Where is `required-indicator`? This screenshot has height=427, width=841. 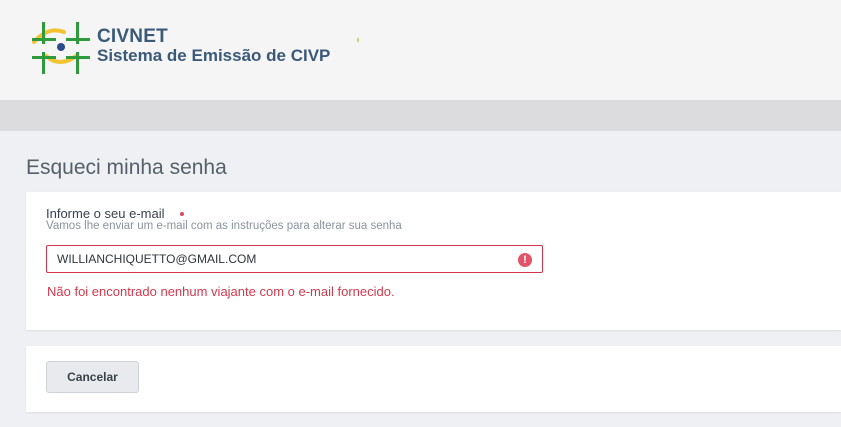
required-indicator is located at coordinates (182, 214).